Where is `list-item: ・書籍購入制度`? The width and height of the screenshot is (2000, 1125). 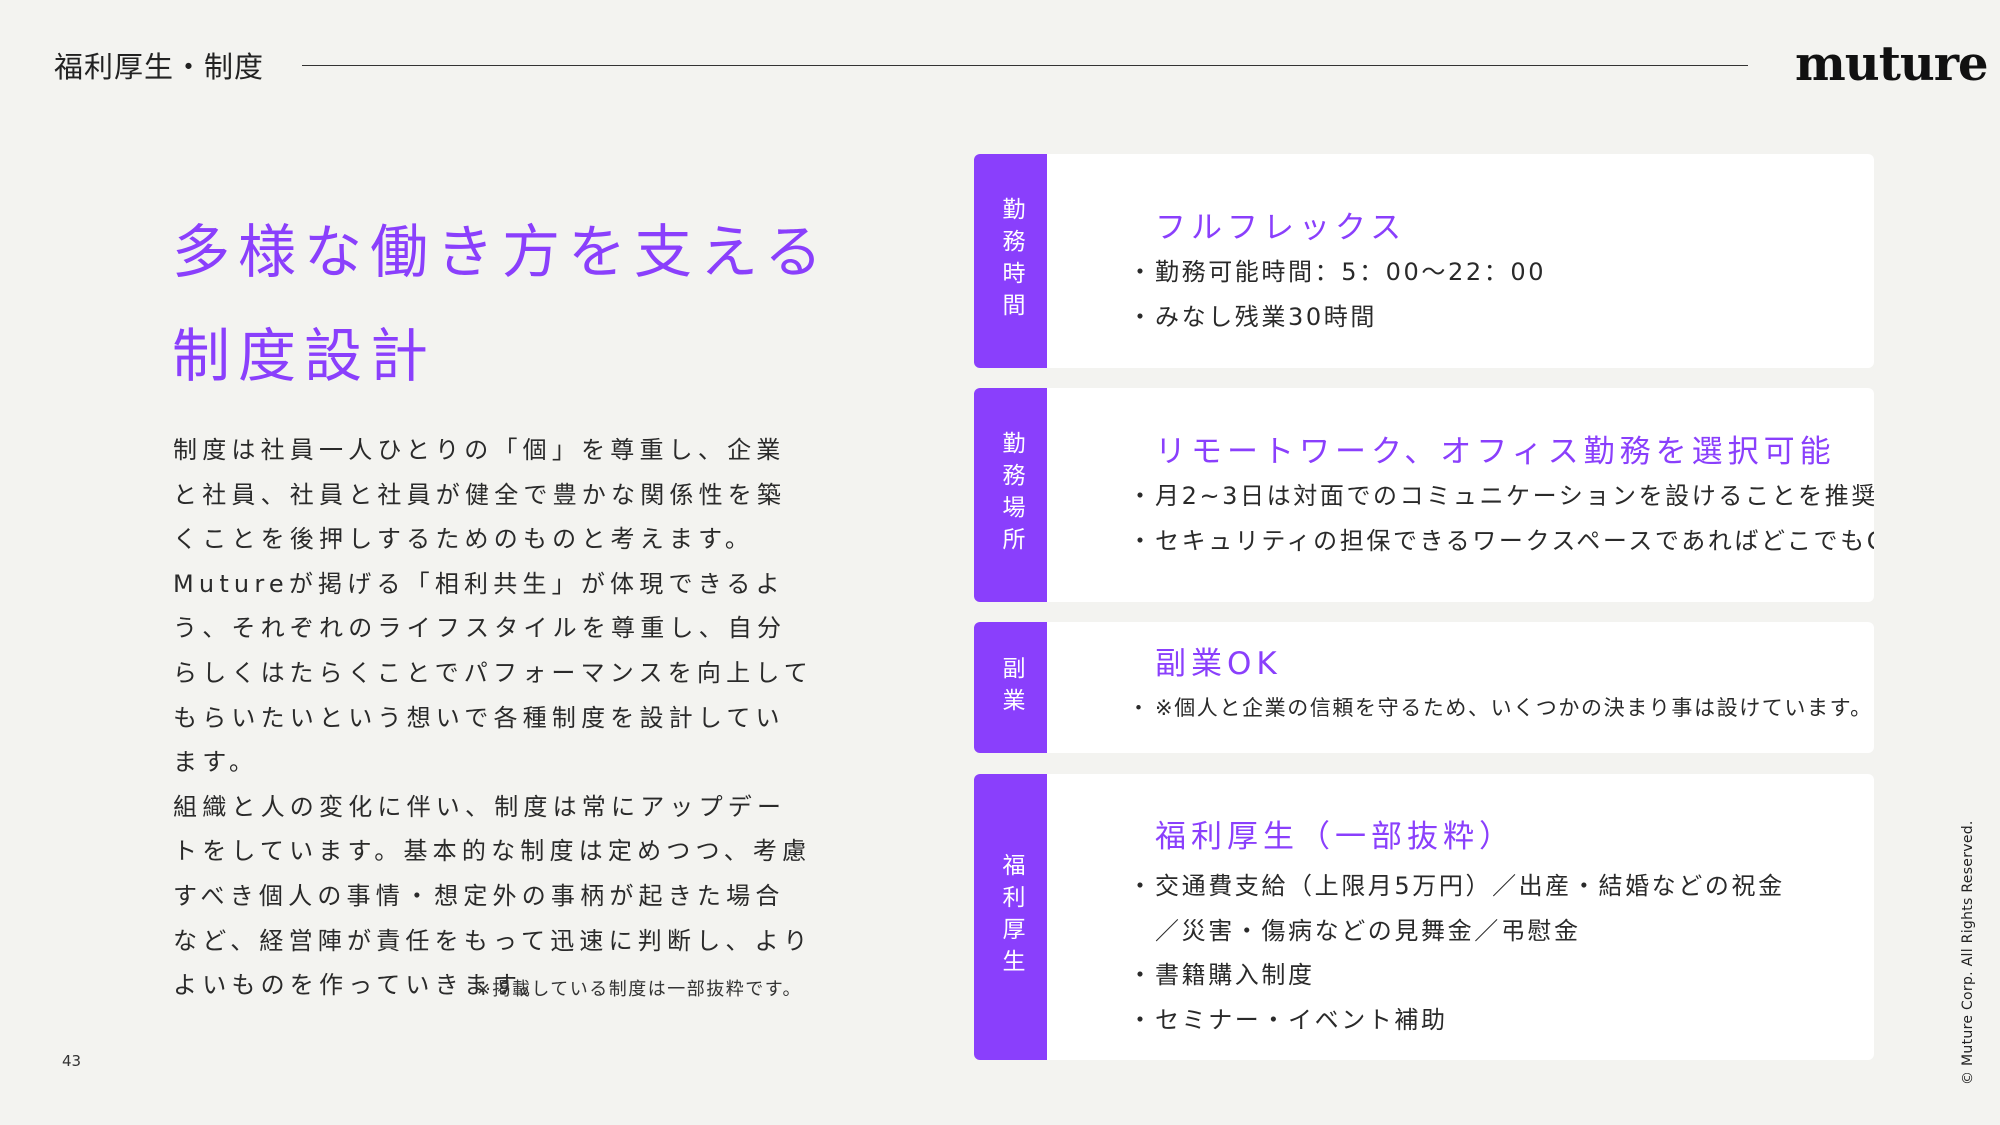 list-item: ・書籍購入制度 is located at coordinates (1491, 975).